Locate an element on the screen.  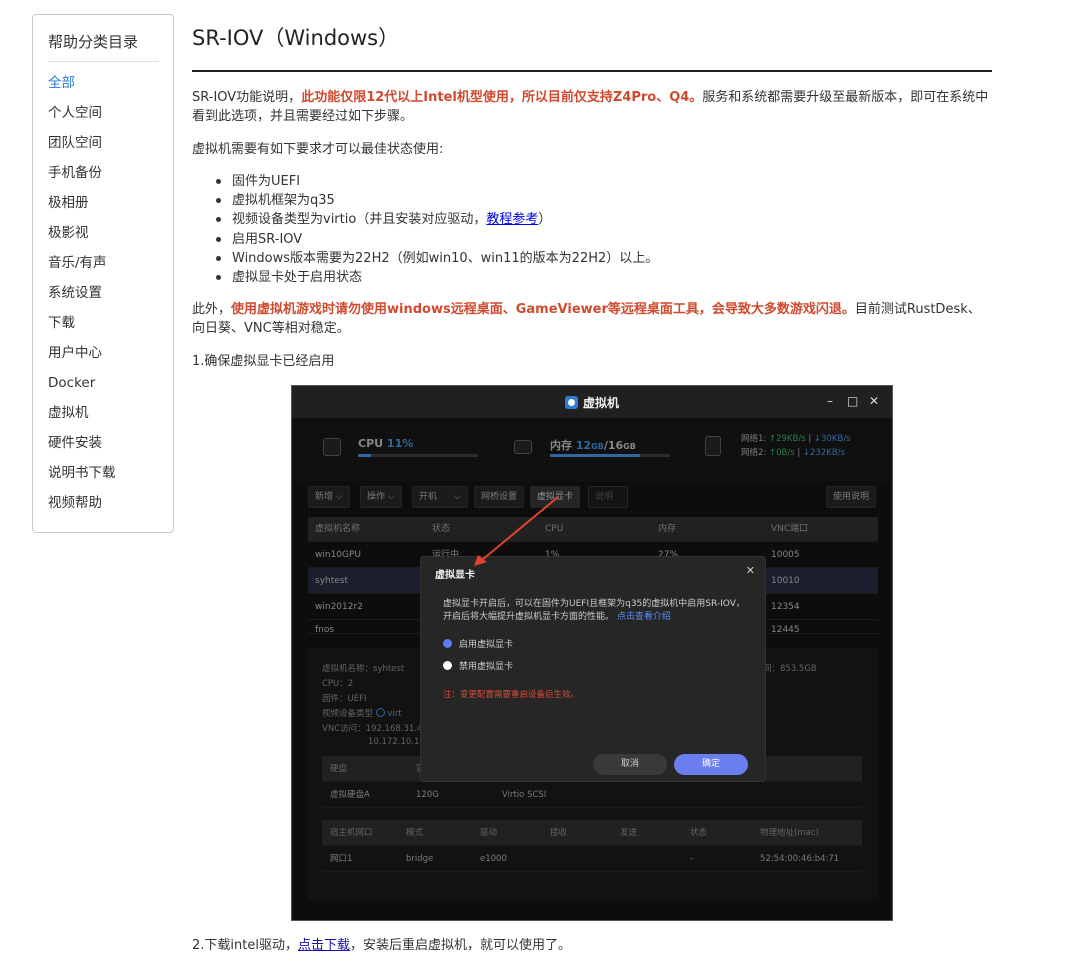
sidebar-title: 帮助分类目录 is located at coordinates (103, 46).